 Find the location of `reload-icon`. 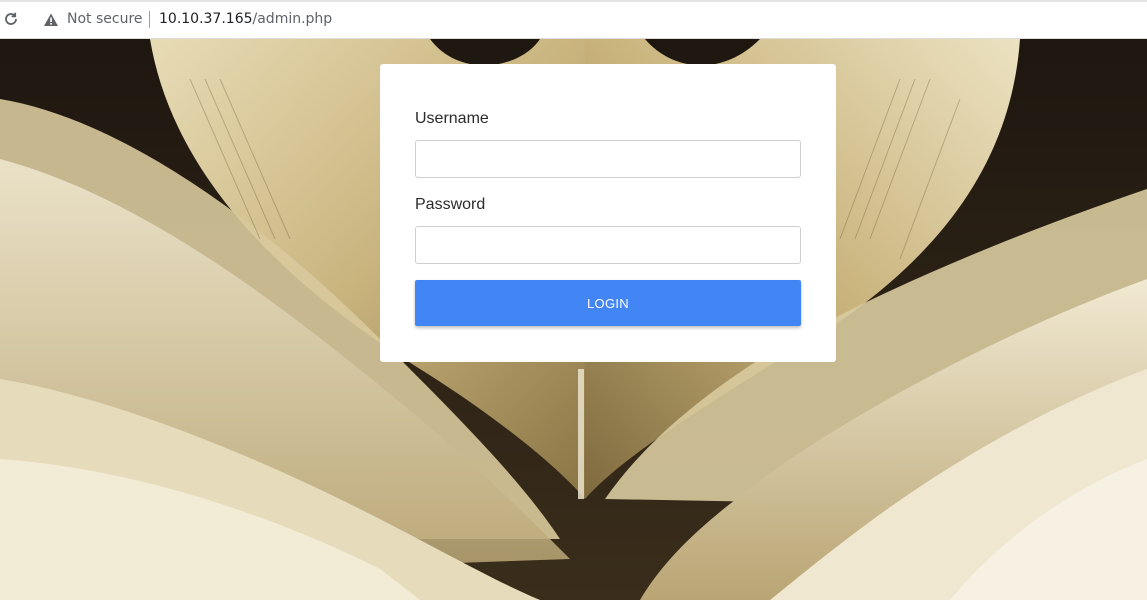

reload-icon is located at coordinates (11, 19).